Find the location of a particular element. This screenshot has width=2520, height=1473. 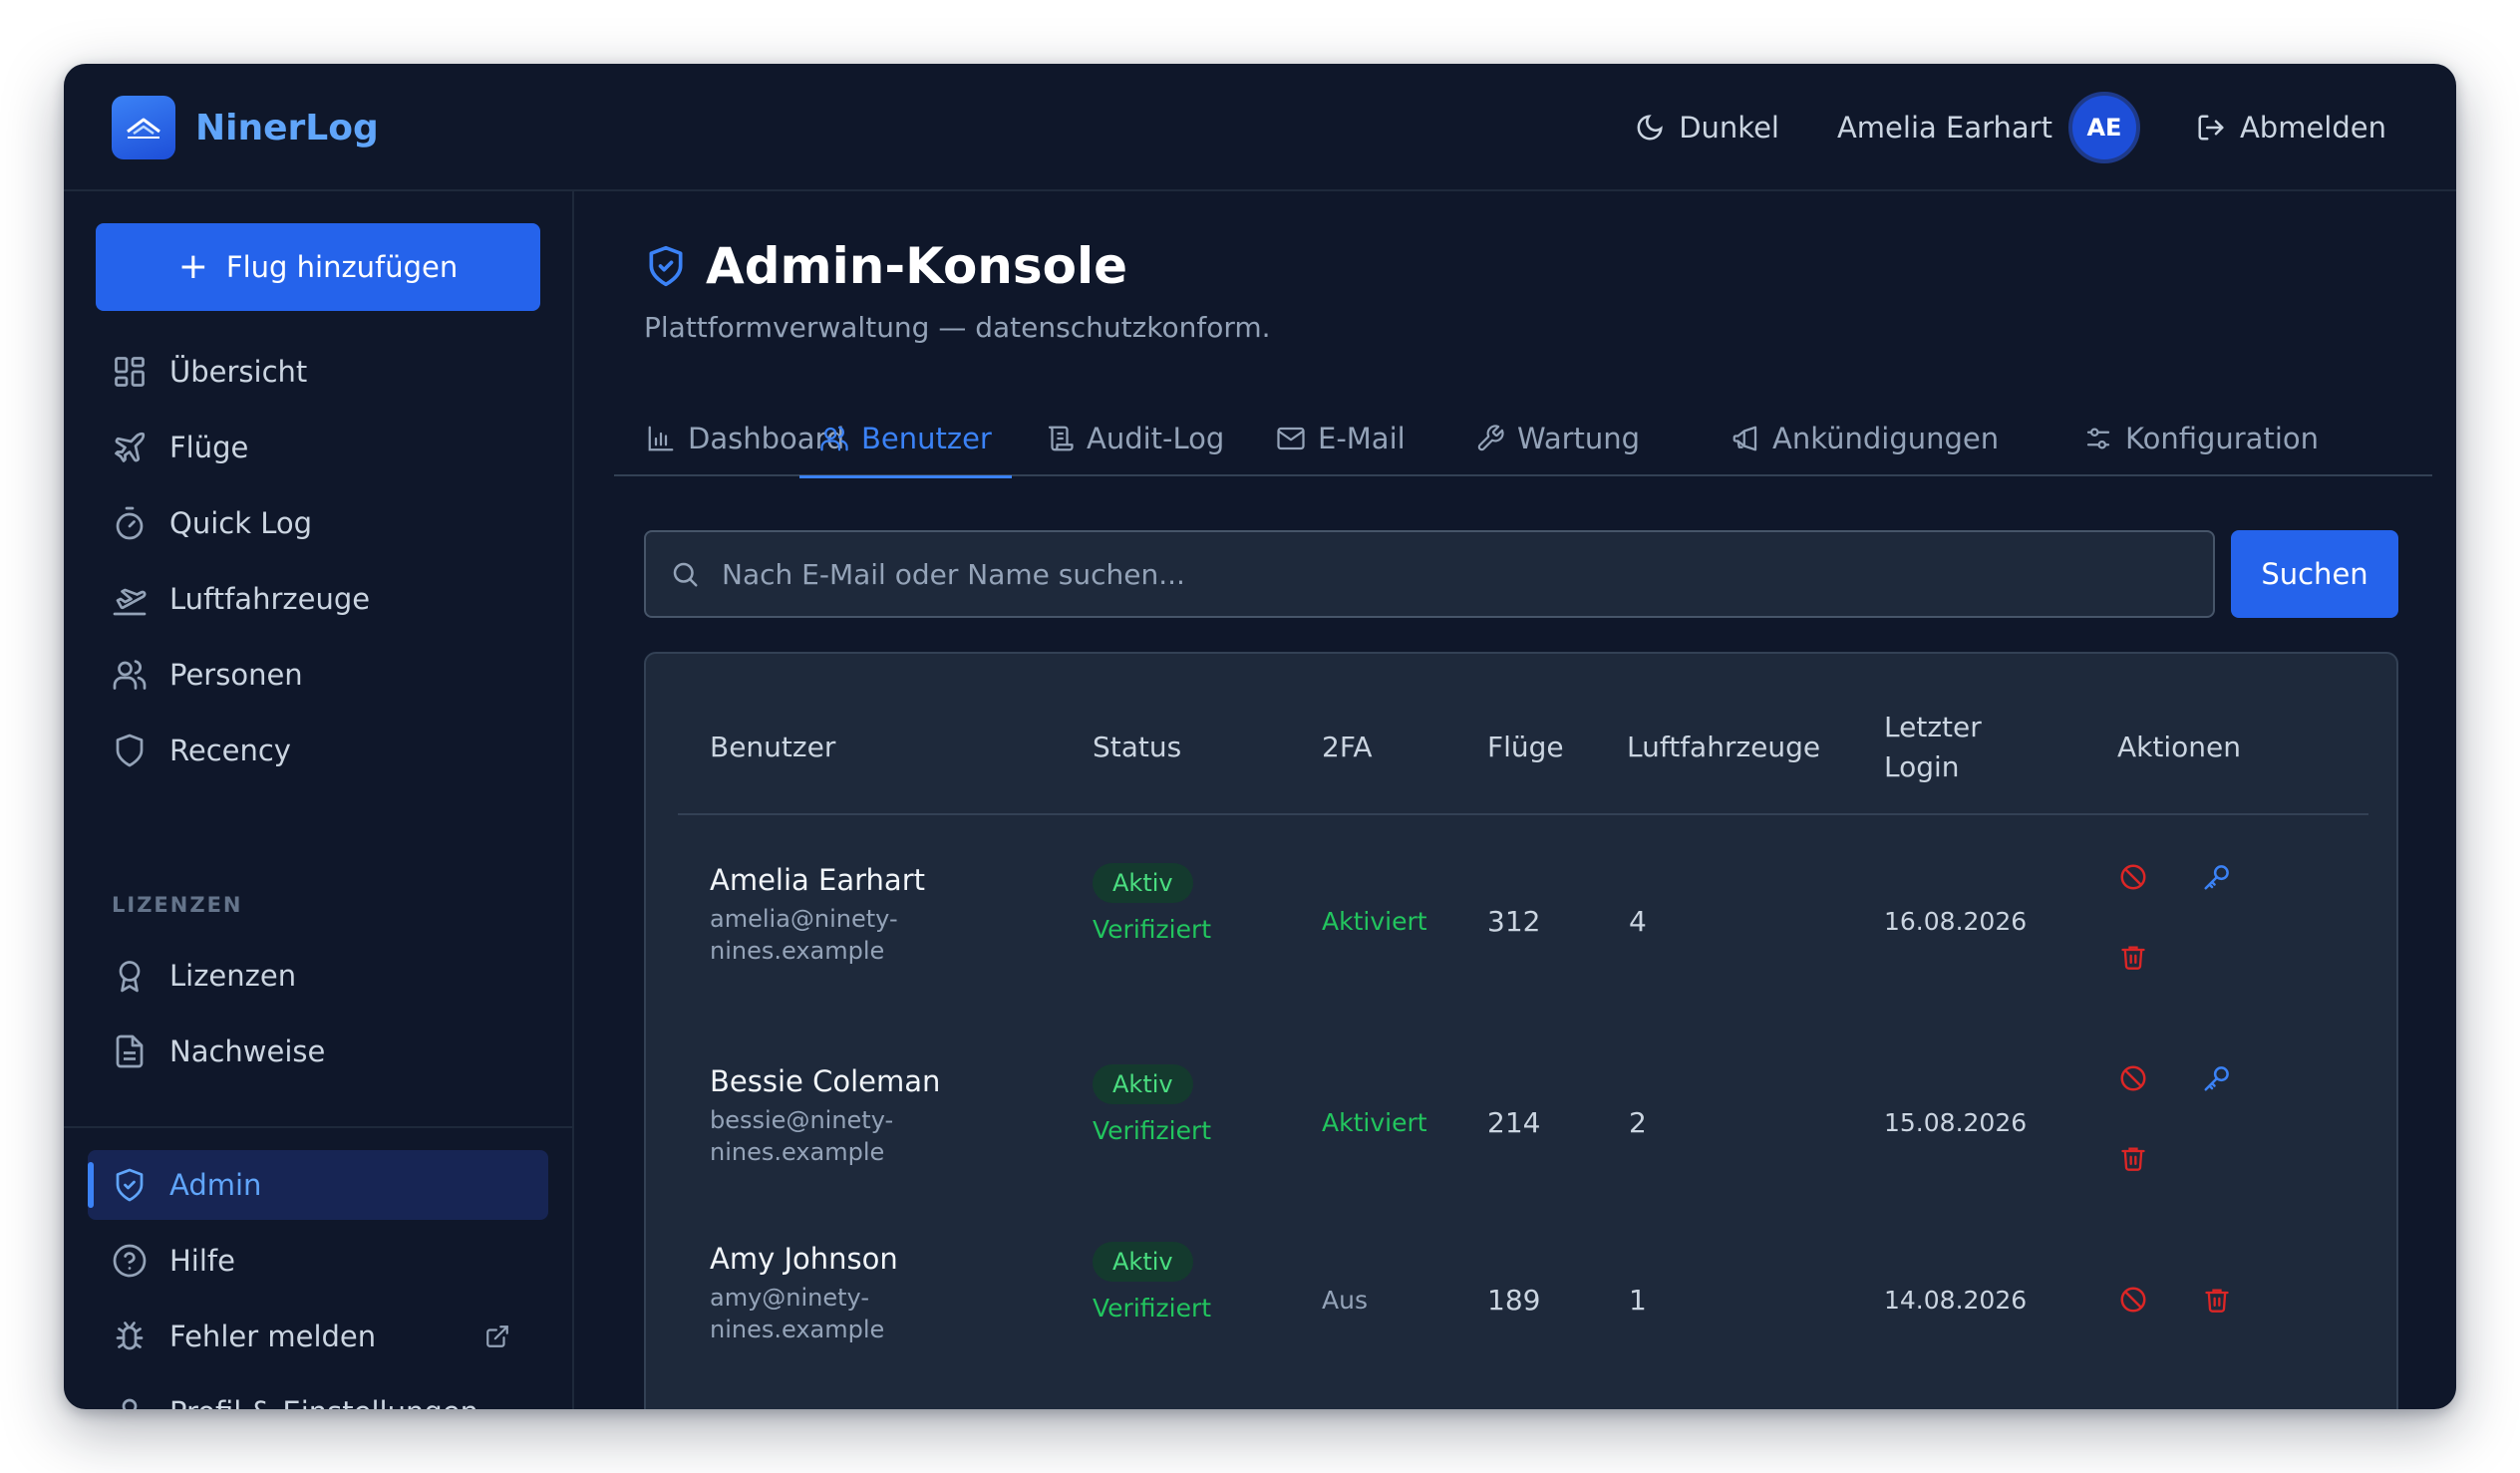

theme-label: Dunkel is located at coordinates (1729, 128).